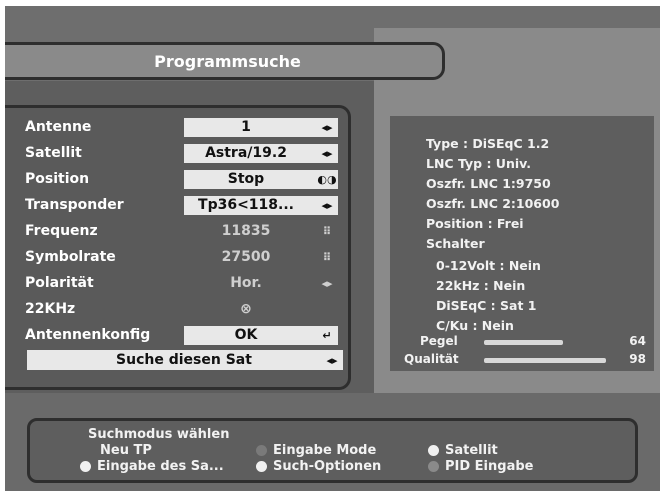 The image size is (665, 495). What do you see at coordinates (61, 231) in the screenshot?
I see `setting-label: Frequenz` at bounding box center [61, 231].